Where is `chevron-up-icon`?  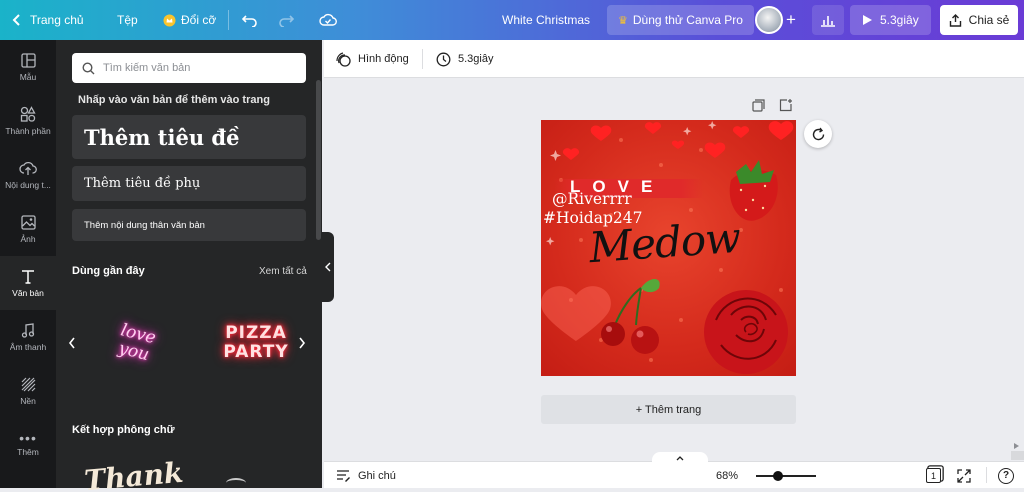
chevron-up-icon is located at coordinates (680, 457).